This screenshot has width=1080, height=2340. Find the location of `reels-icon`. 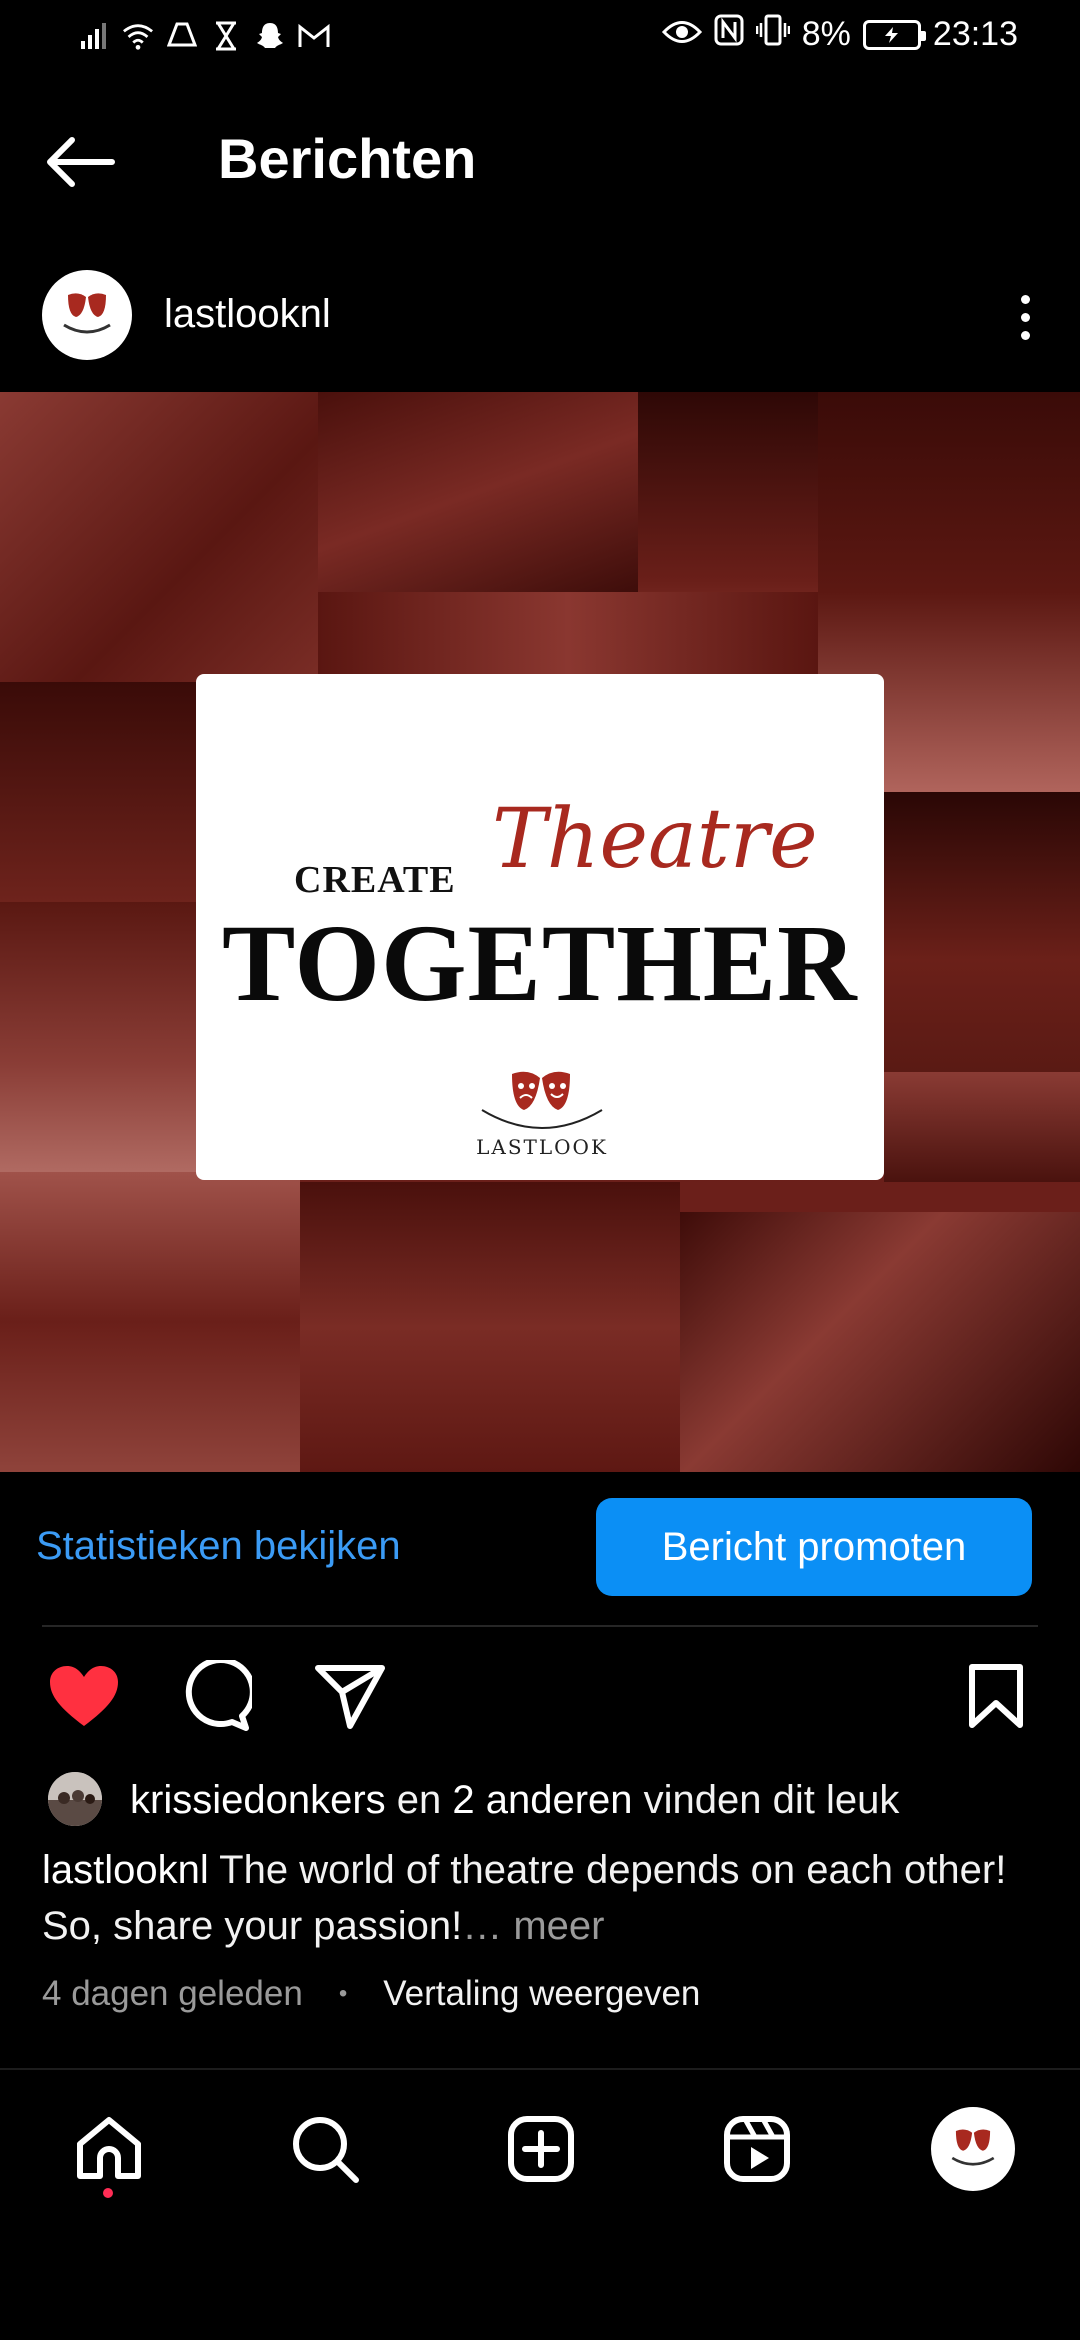

reels-icon is located at coordinates (757, 2149).